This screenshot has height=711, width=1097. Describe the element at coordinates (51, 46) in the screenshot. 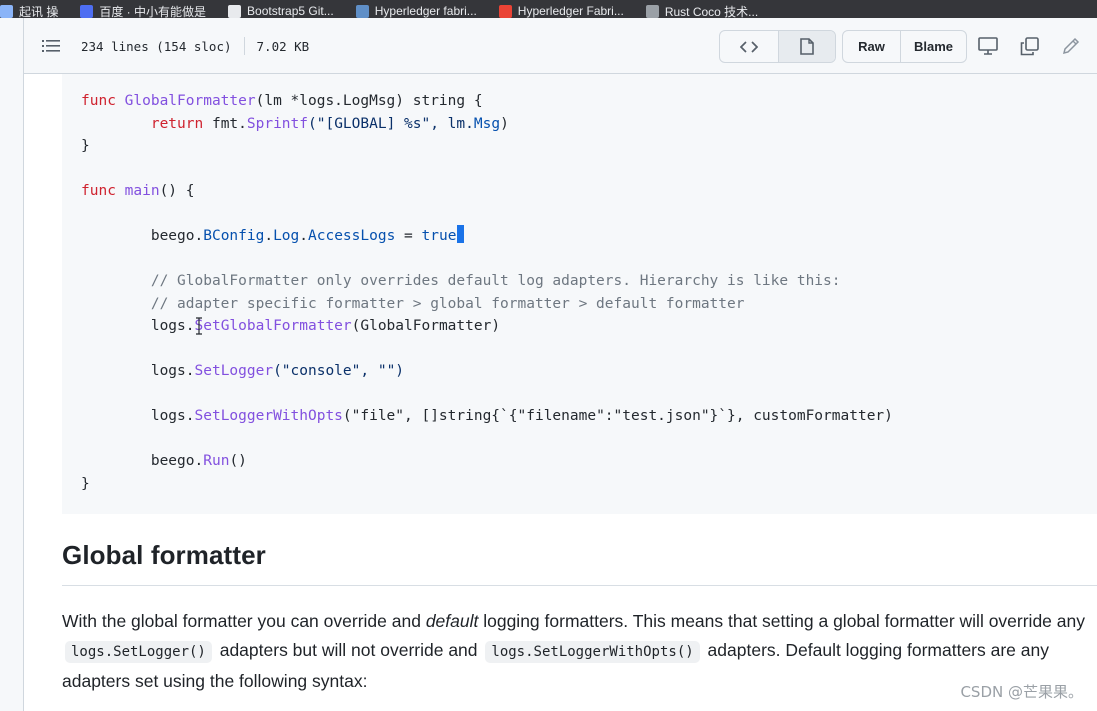

I see `list-lines-icon` at that location.